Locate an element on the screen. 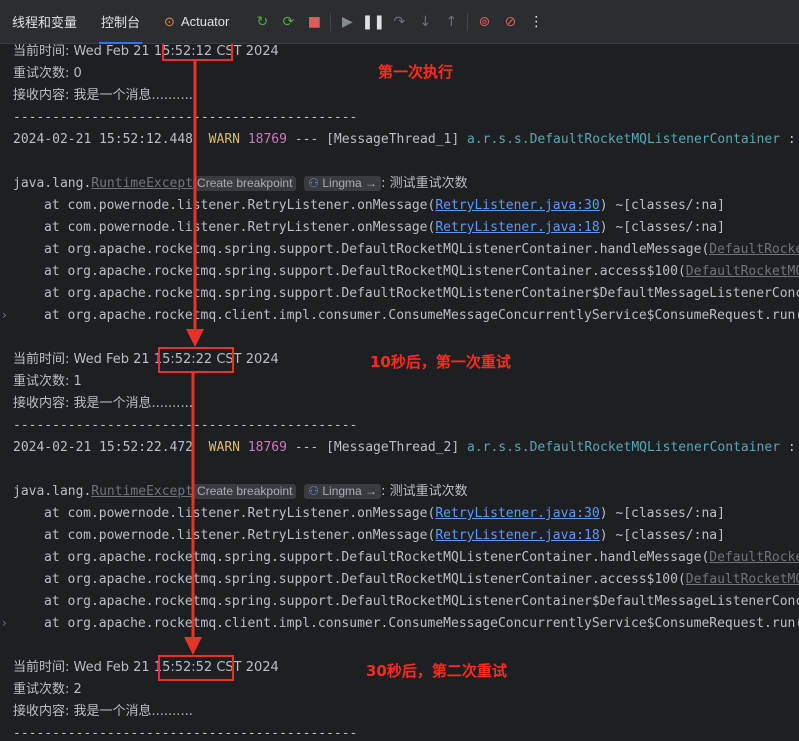 The image size is (799, 741). pause-icon: ❚❚ is located at coordinates (373, 22).